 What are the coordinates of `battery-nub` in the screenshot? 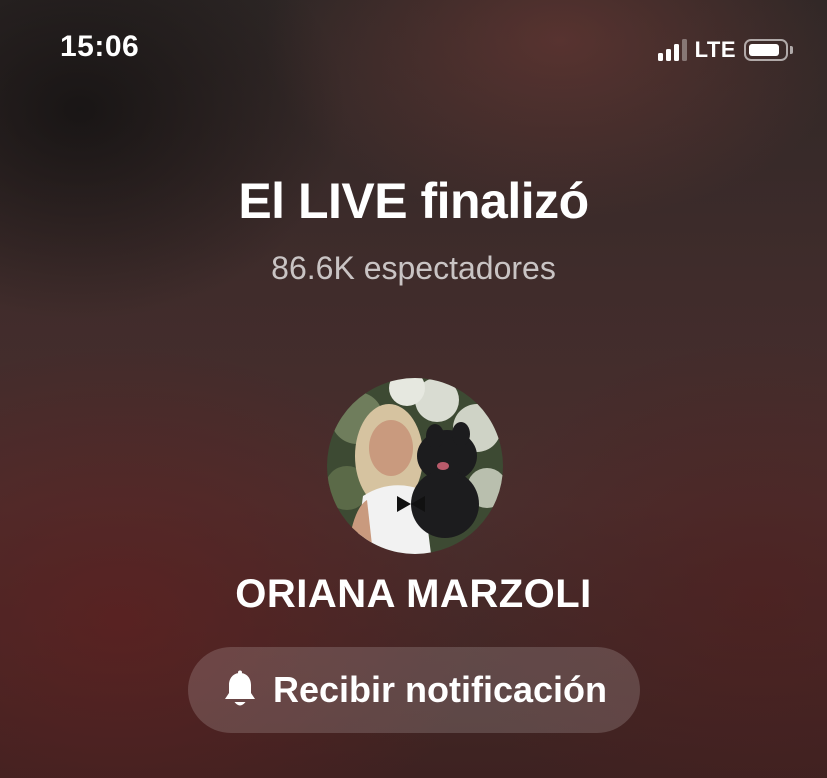 It's located at (791, 50).